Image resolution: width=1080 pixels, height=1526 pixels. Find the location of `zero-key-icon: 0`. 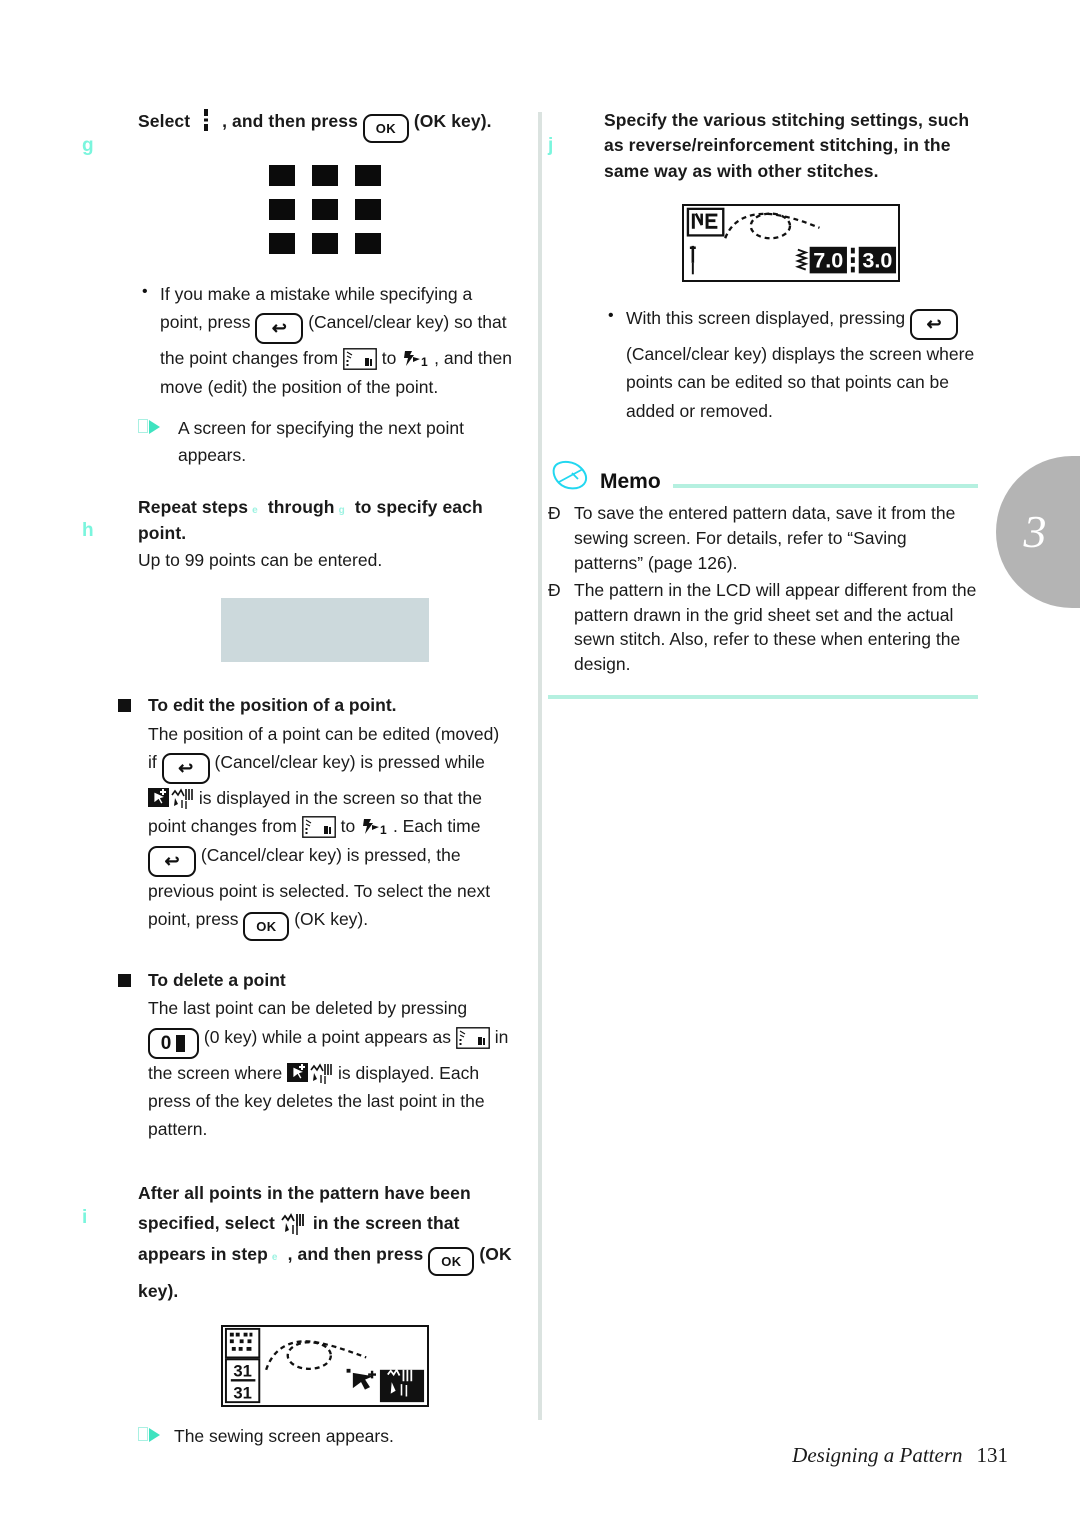

zero-key-icon: 0 is located at coordinates (173, 1043).